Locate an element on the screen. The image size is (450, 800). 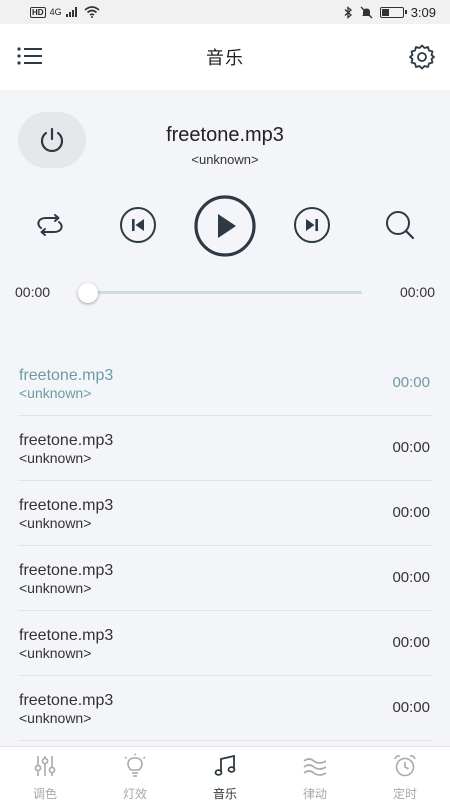
app-header: 音乐 is located at coordinates (225, 57).